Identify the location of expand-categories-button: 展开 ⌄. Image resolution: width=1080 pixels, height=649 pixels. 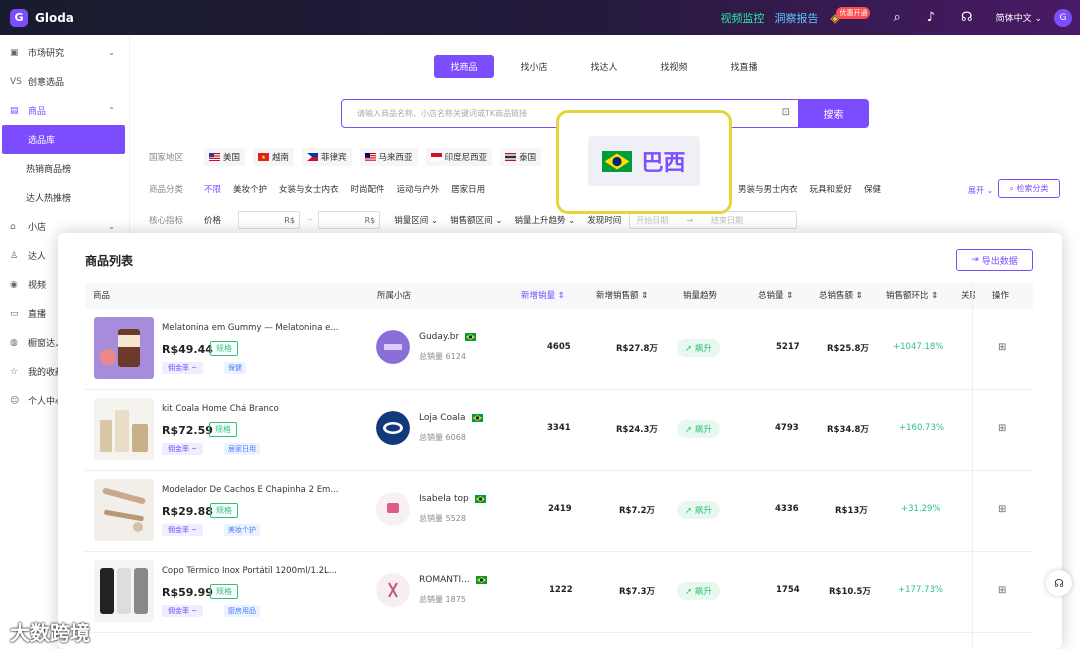
(980, 190).